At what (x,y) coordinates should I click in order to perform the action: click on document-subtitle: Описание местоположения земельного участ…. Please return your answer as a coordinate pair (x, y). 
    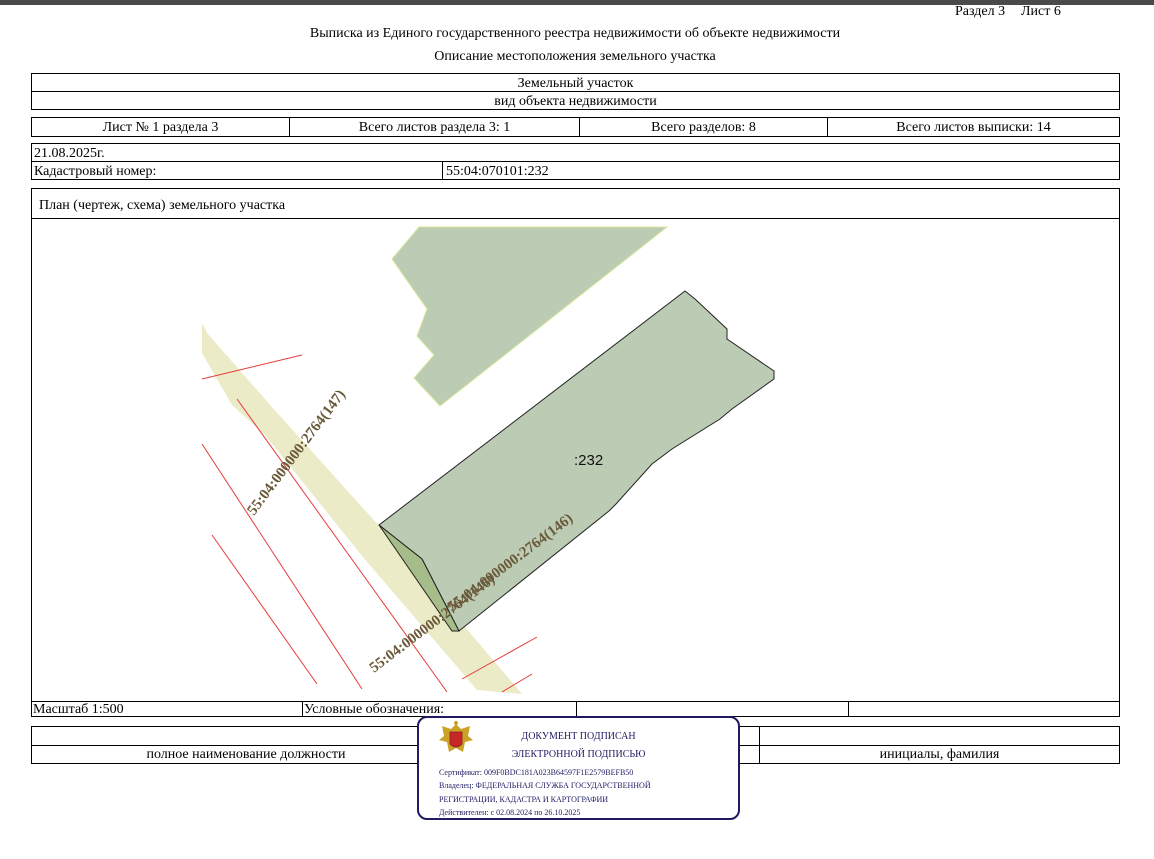
    Looking at the image, I should click on (575, 56).